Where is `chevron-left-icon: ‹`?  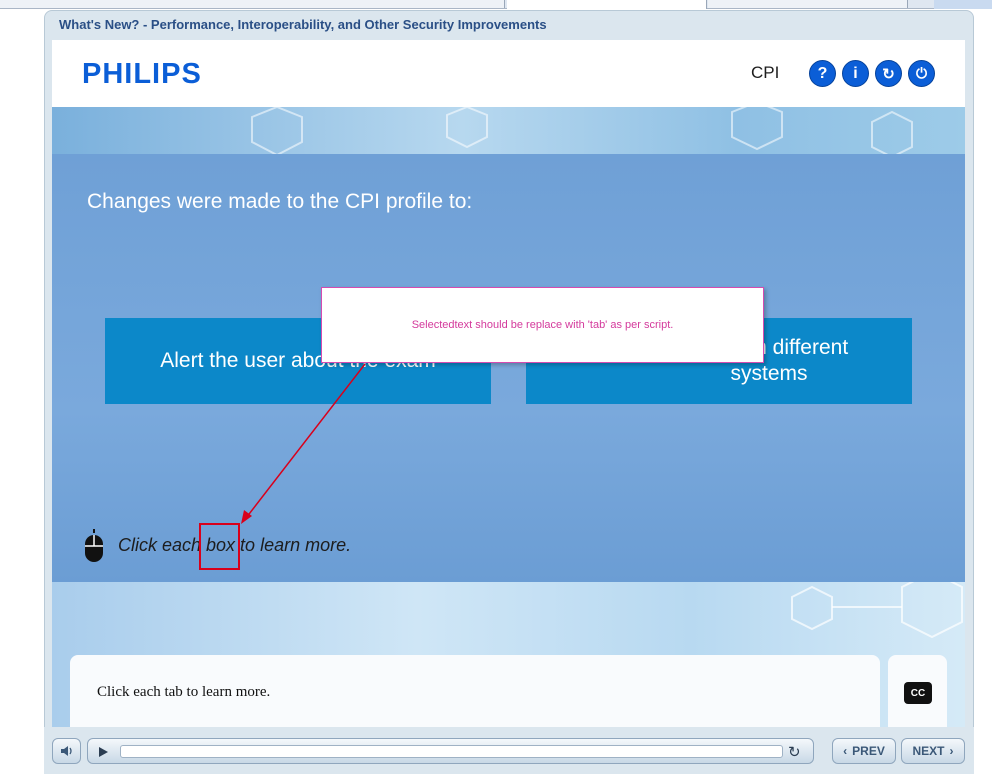 chevron-left-icon: ‹ is located at coordinates (845, 751).